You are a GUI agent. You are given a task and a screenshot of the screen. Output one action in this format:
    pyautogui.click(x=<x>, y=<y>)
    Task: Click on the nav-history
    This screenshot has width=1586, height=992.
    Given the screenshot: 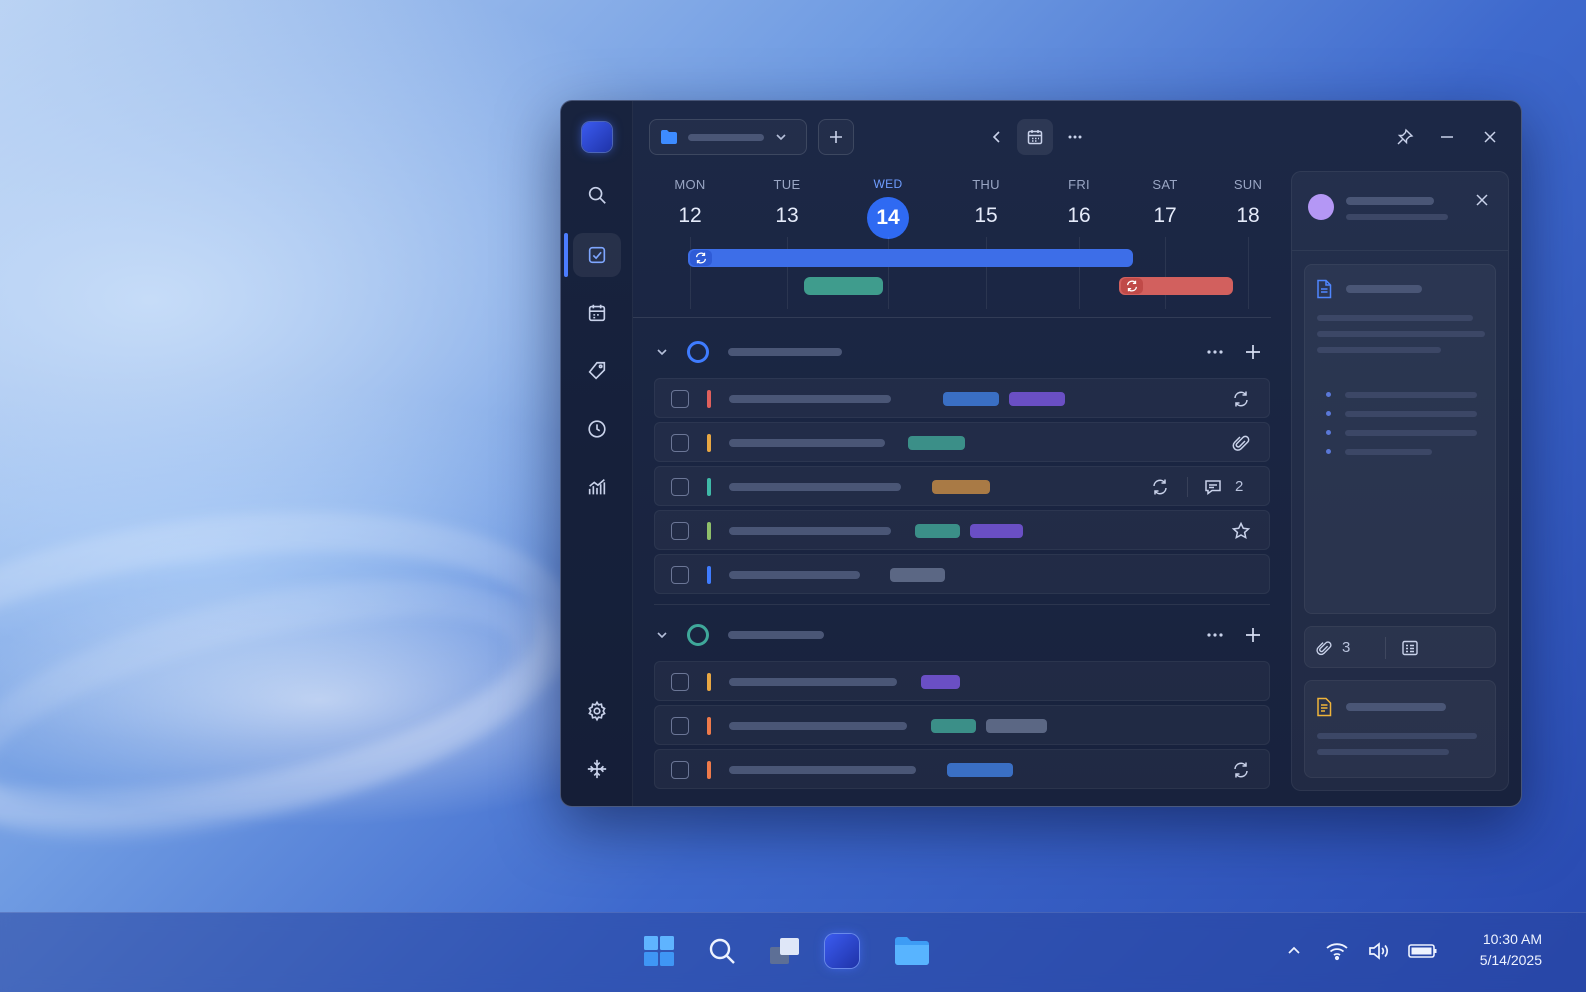 What is the action you would take?
    pyautogui.click(x=597, y=429)
    